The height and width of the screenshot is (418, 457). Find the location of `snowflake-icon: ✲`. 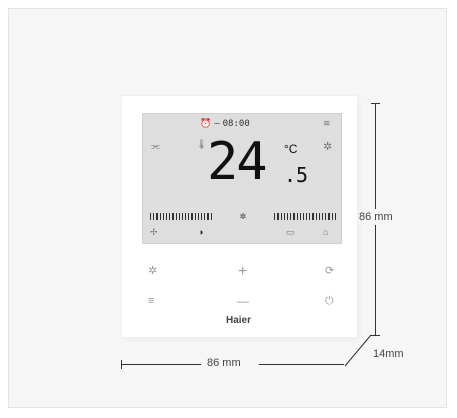

snowflake-icon: ✲ is located at coordinates (328, 147).